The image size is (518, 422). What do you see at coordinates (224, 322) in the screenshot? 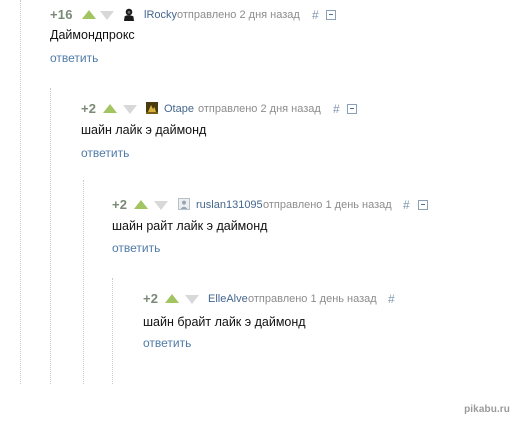
I see `comment-text: шайн брайт лайк э даймонд` at bounding box center [224, 322].